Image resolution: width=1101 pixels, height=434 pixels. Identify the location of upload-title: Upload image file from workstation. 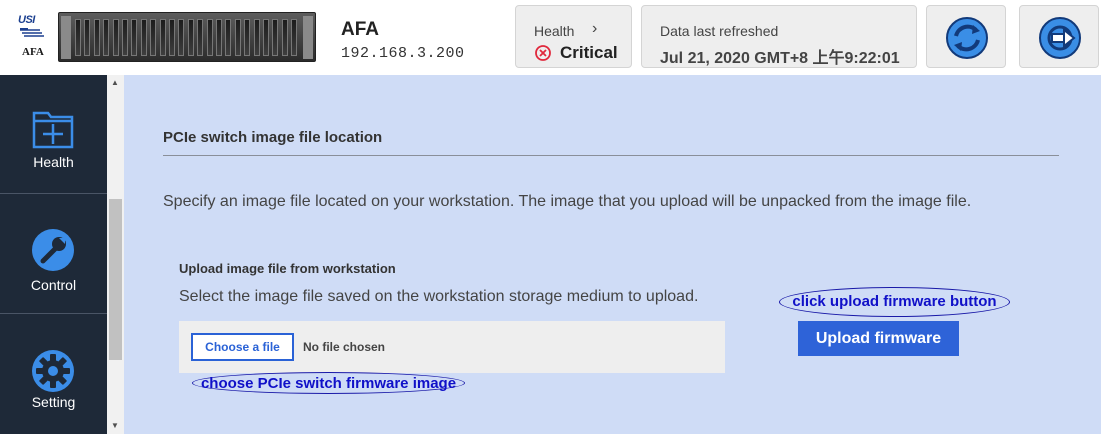
(287, 268).